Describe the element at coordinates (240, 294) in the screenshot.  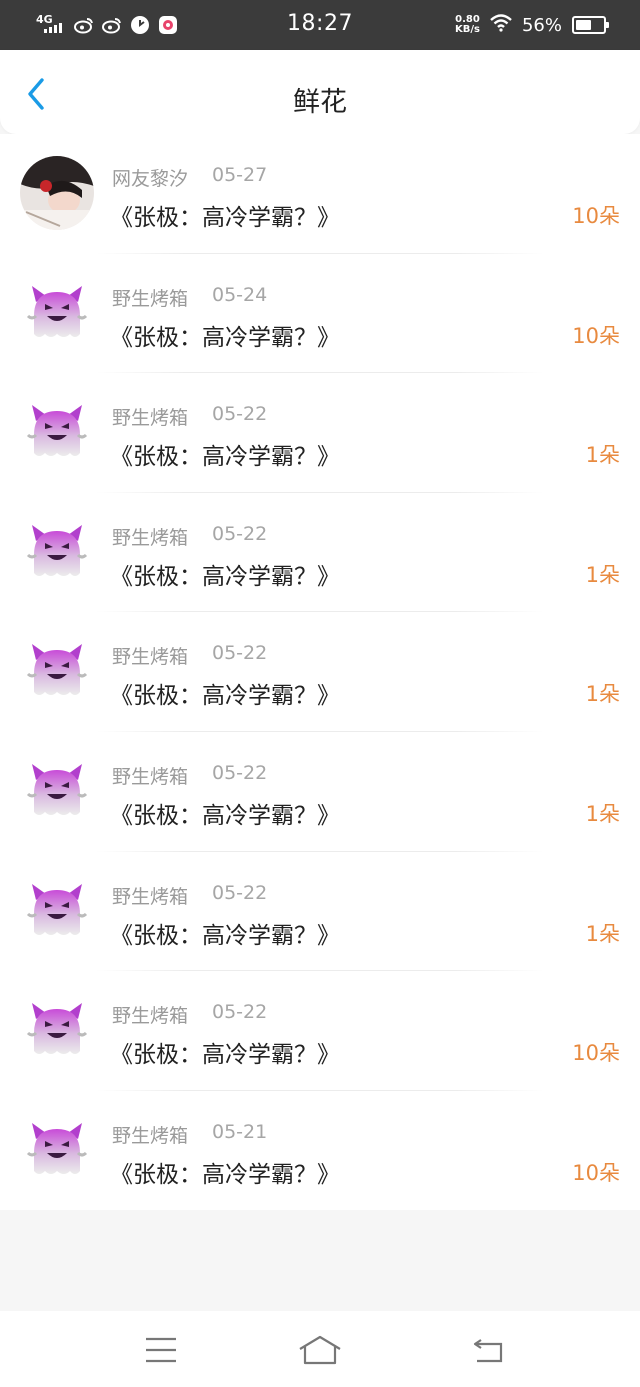
I see `record-date: 05-24` at that location.